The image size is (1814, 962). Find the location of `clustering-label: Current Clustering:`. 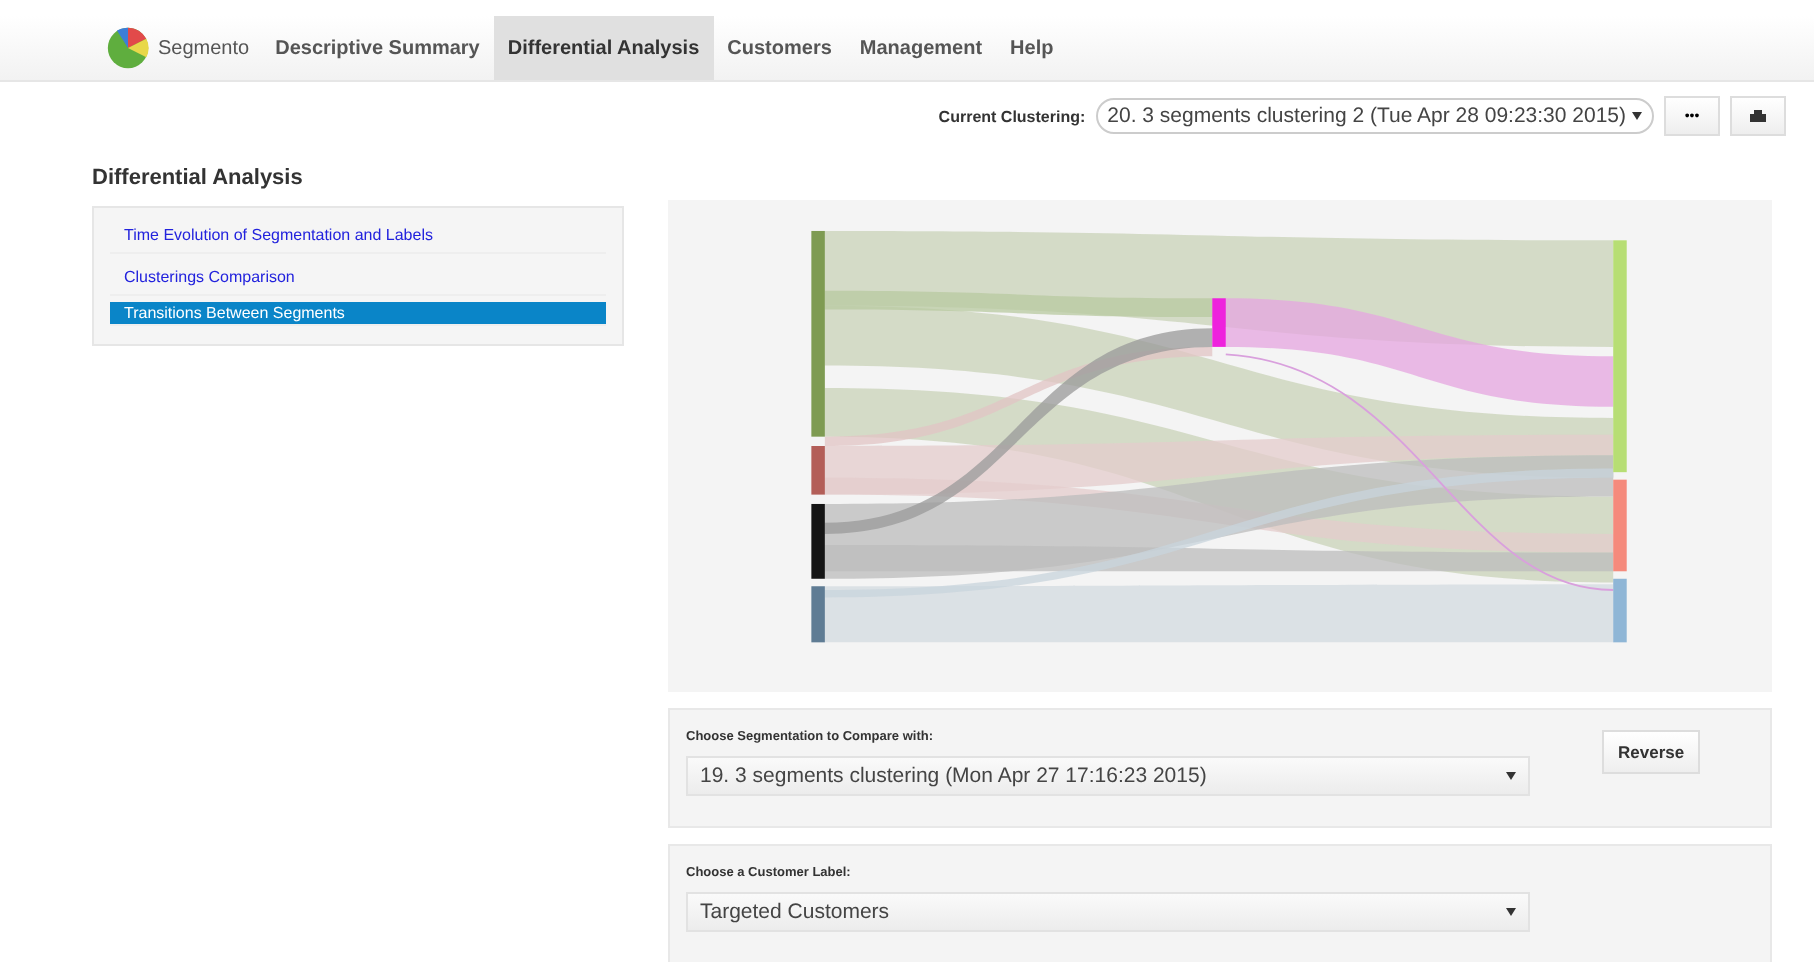

clustering-label: Current Clustering: is located at coordinates (1012, 116).